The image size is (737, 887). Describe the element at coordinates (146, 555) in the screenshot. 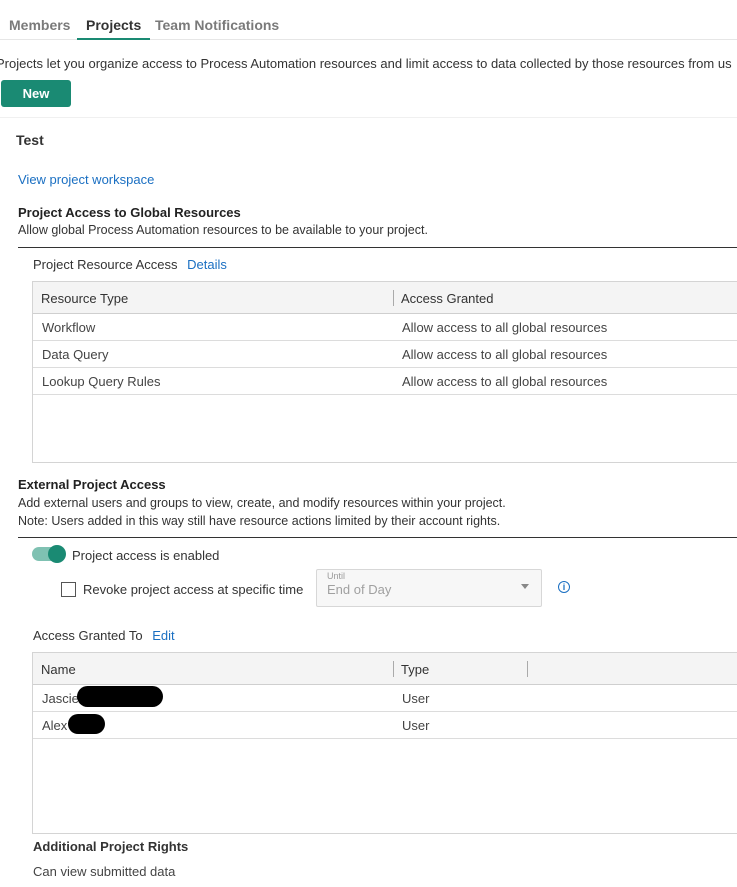

I see `project-access-toggle-label: Project access is enabled` at that location.